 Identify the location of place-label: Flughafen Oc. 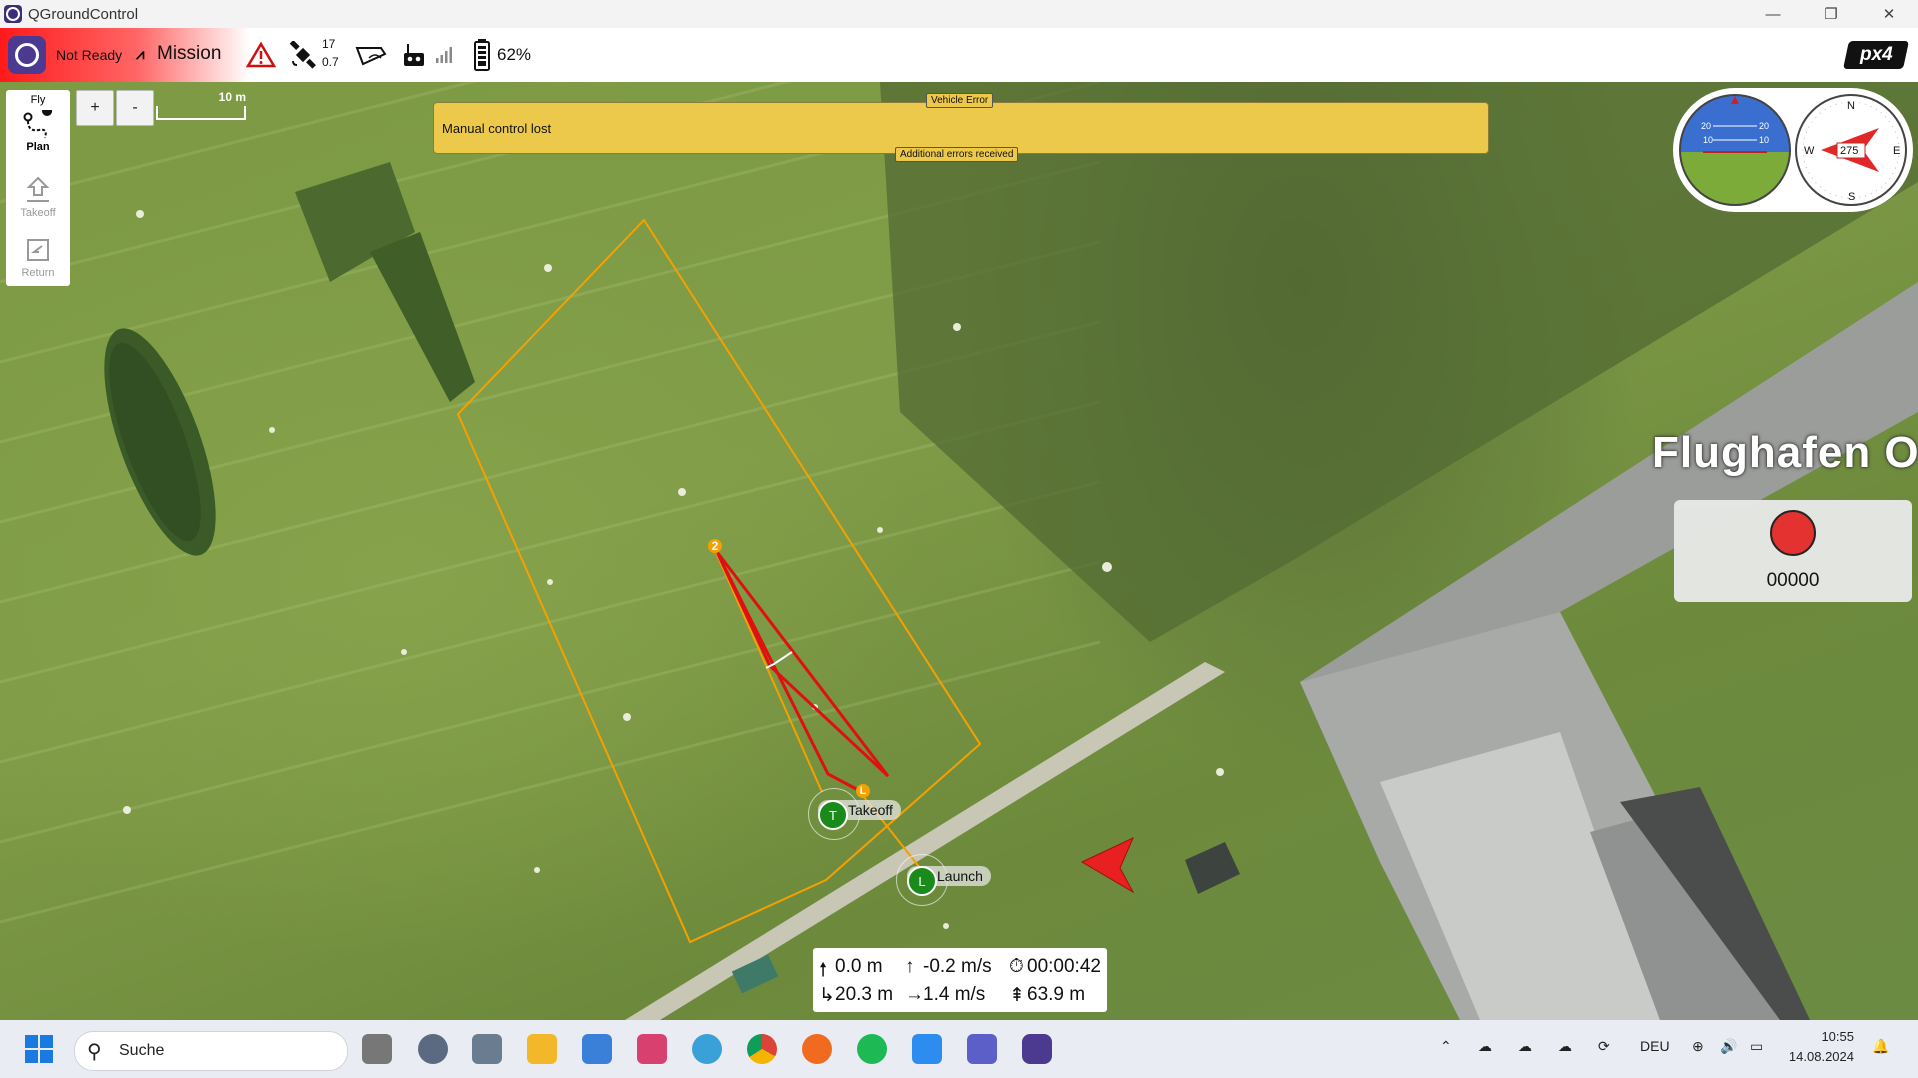
(1785, 452).